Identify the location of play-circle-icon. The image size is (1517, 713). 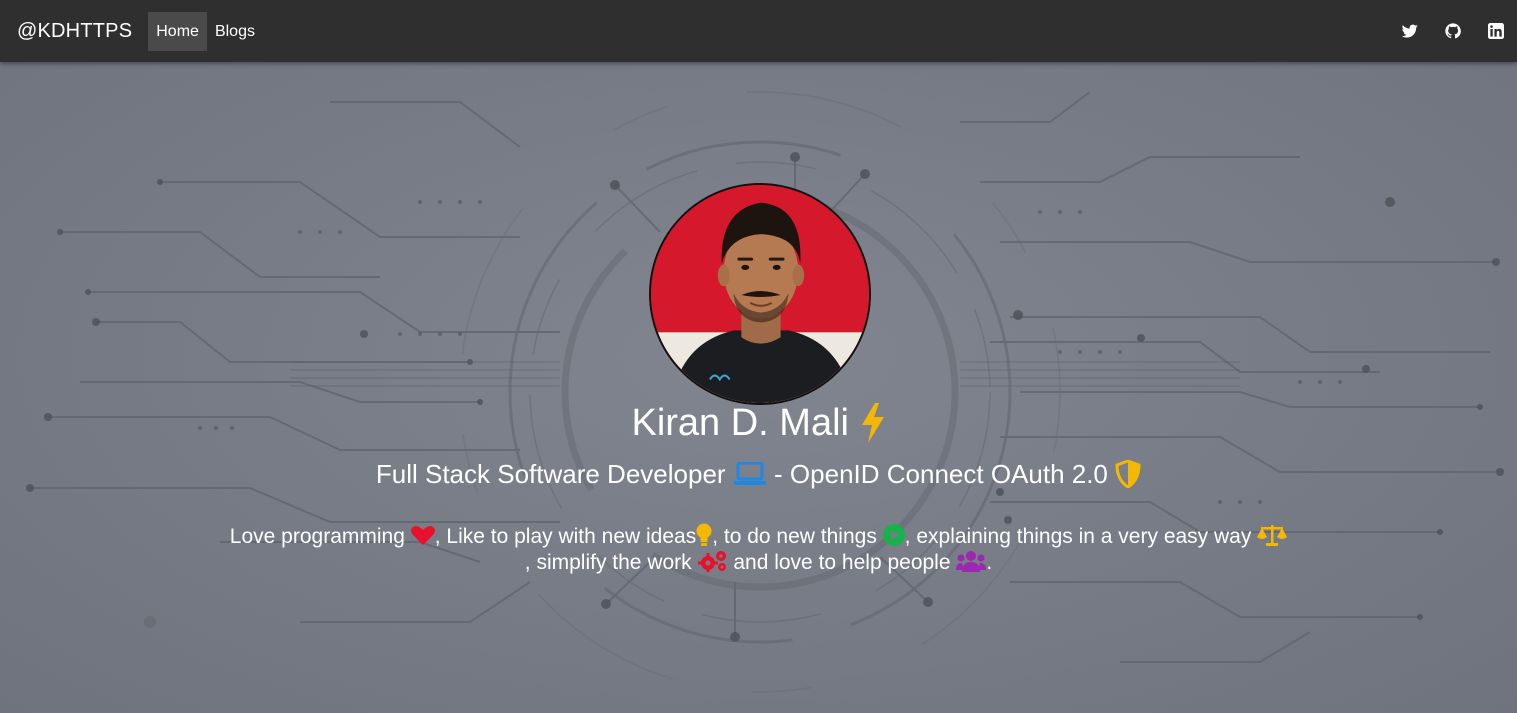
(893, 535).